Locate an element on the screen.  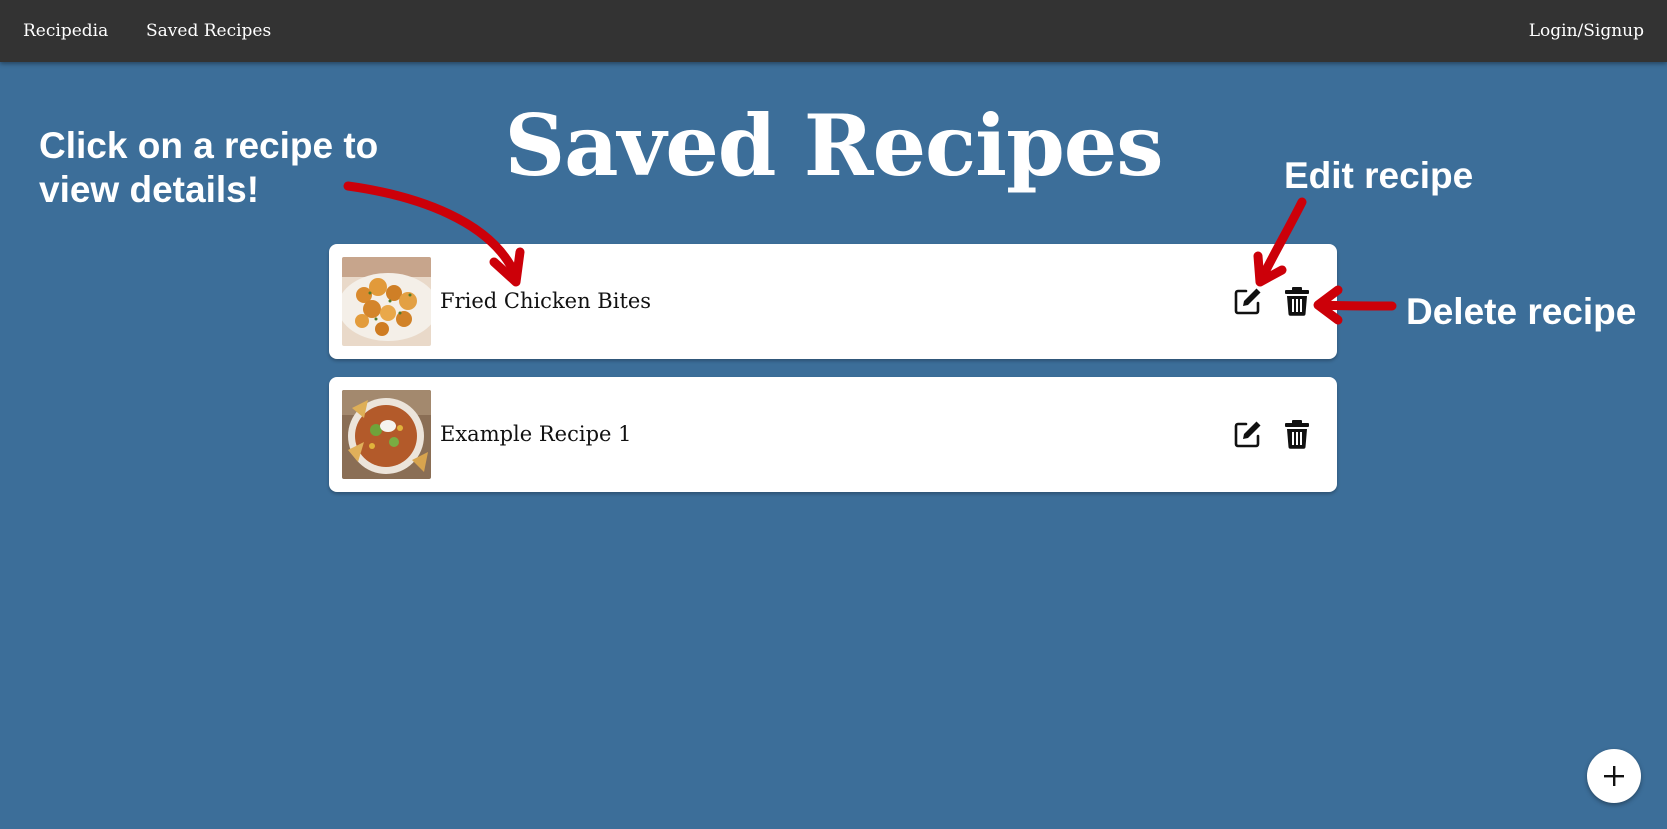
recipe-card: Fried Chicken Bites is located at coordinates (833, 301).